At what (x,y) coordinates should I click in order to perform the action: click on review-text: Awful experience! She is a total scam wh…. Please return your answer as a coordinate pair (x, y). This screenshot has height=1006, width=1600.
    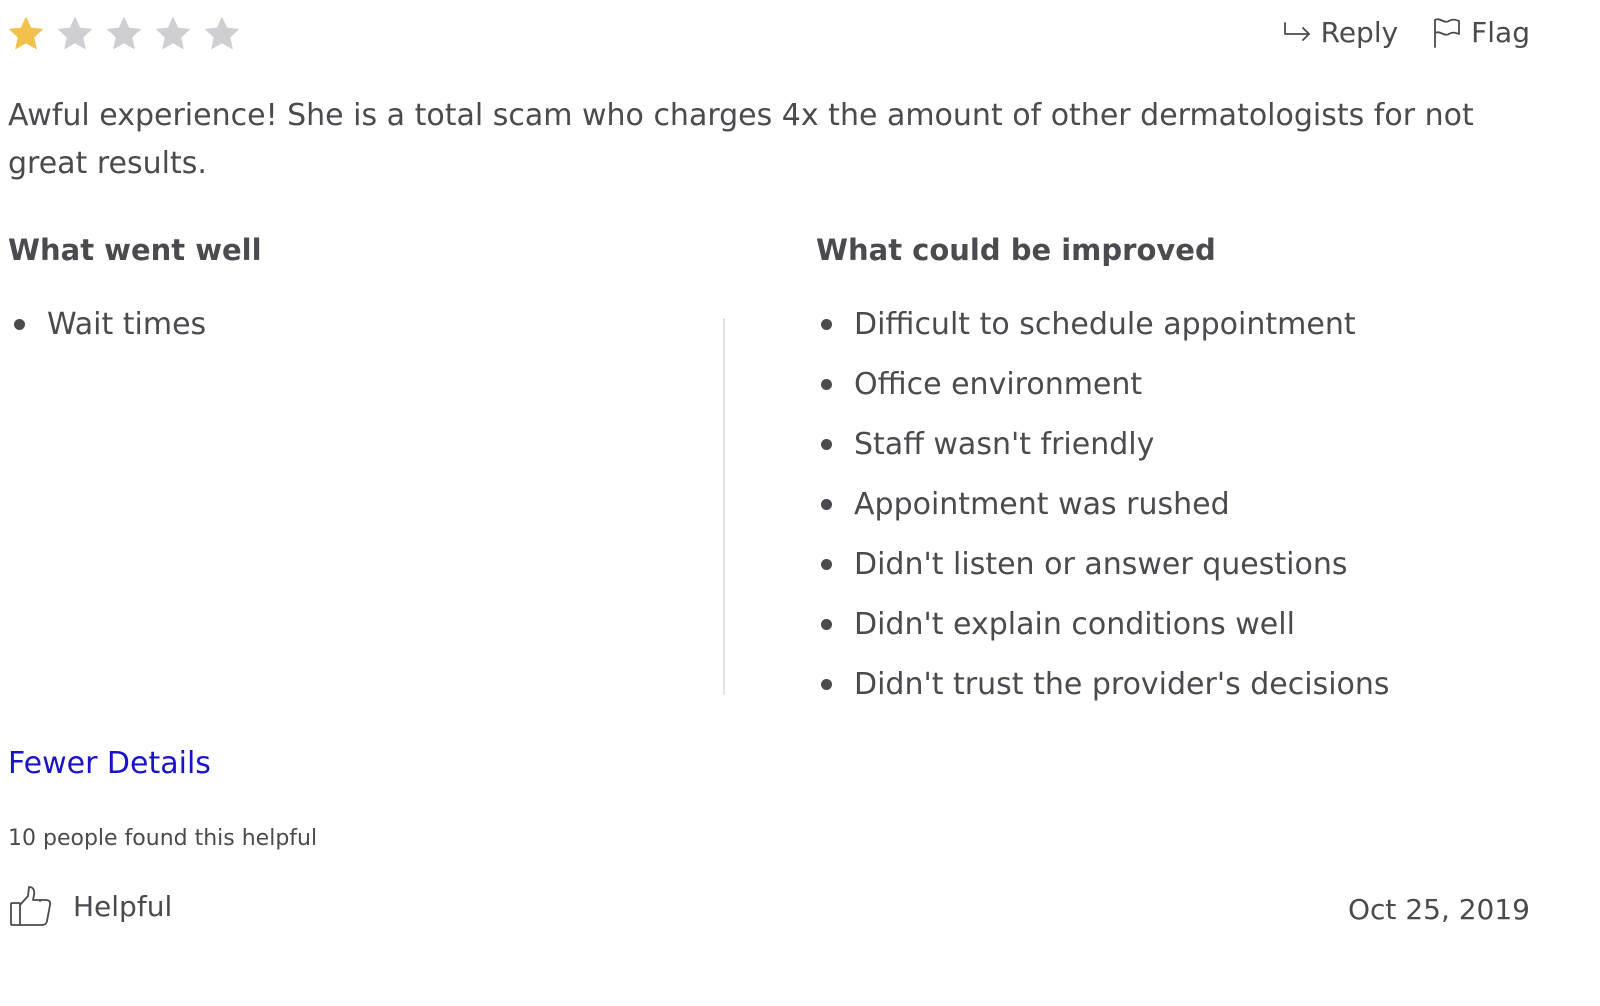
    Looking at the image, I should click on (741, 139).